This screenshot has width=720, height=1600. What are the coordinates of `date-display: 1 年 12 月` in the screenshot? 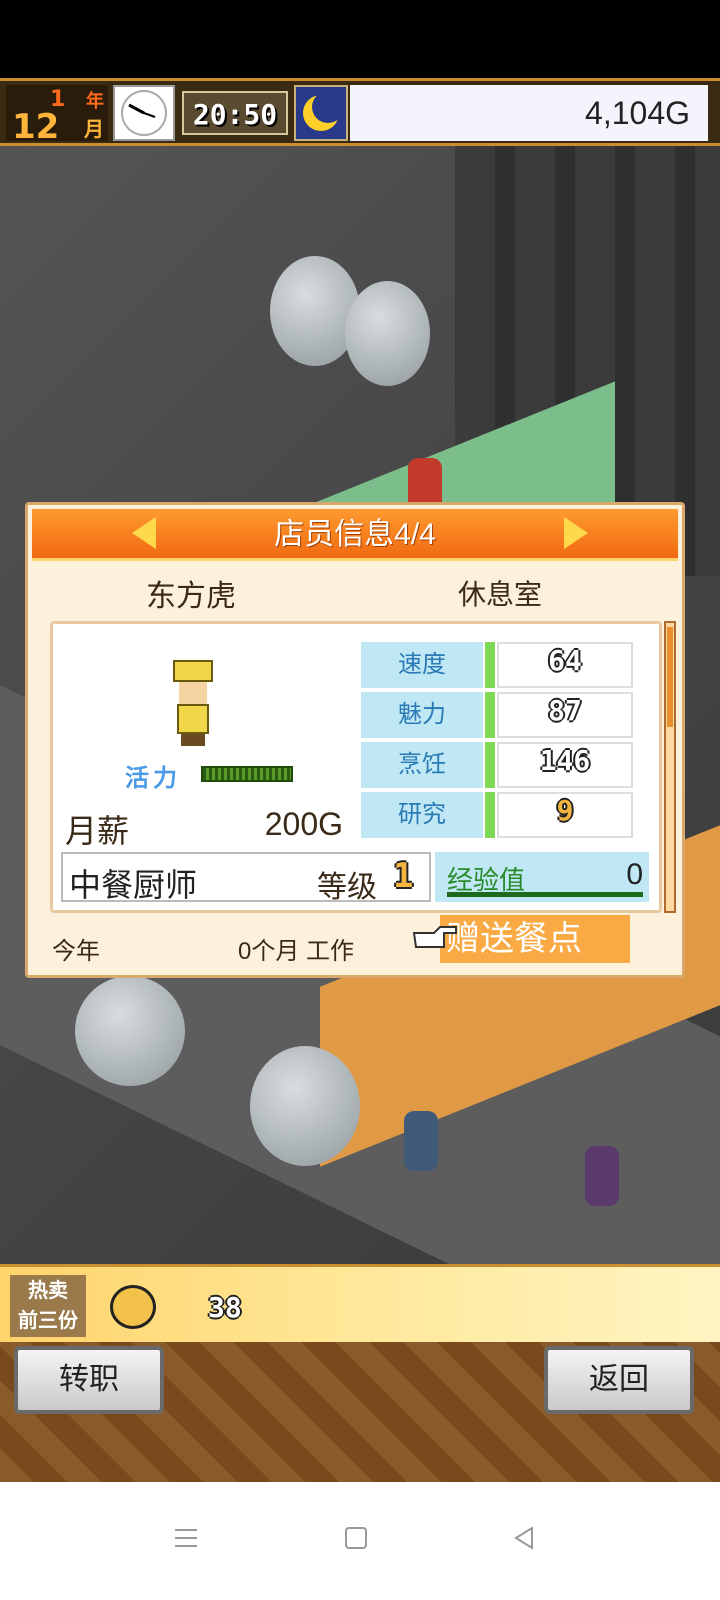 It's located at (57, 116).